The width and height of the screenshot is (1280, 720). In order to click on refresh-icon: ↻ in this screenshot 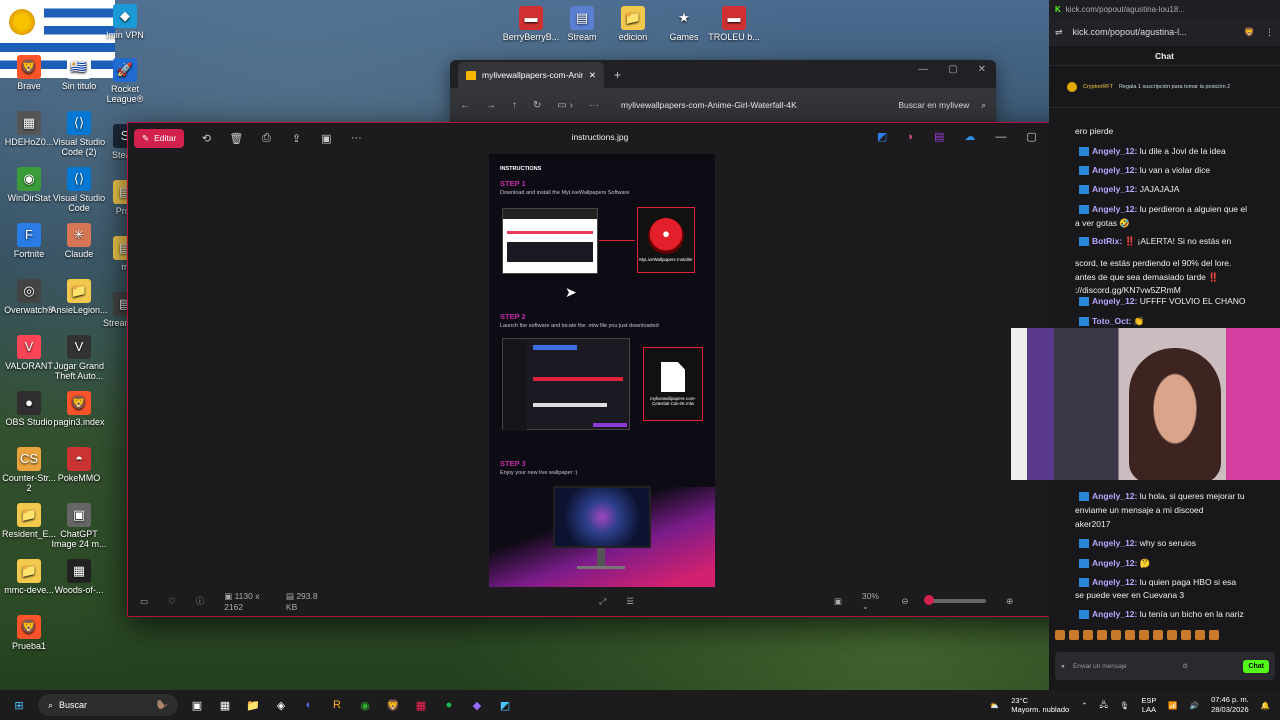, I will do `click(537, 105)`.